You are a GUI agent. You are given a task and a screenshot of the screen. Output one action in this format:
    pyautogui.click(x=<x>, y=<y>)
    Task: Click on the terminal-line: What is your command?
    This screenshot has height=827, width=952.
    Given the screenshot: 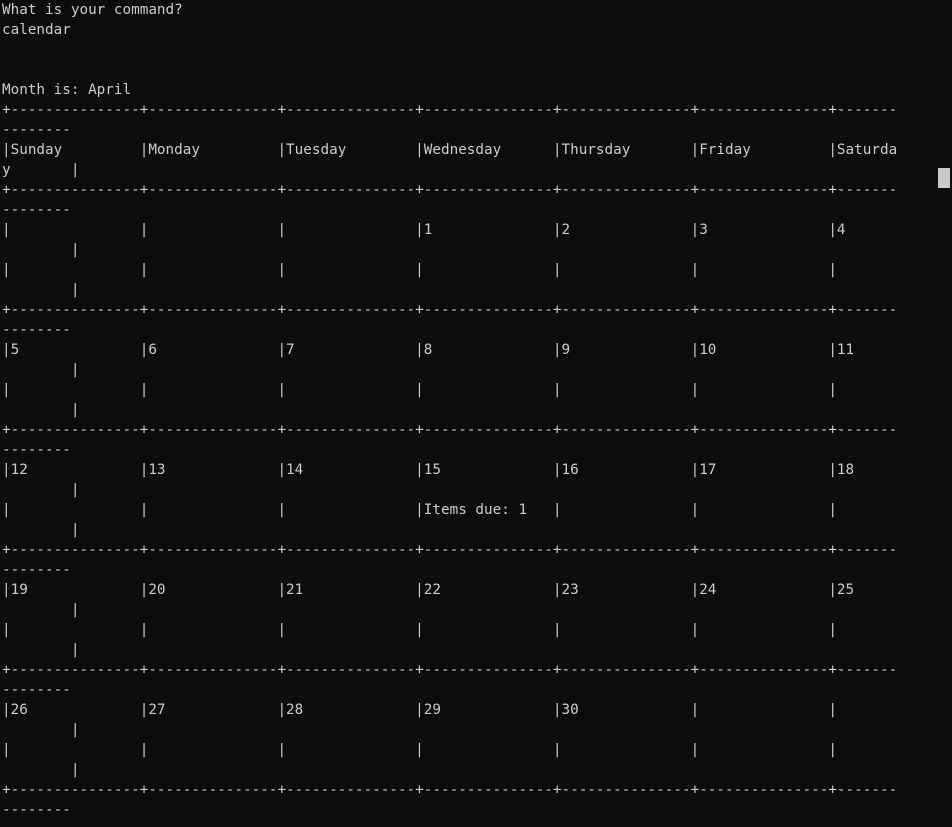 What is the action you would take?
    pyautogui.click(x=92, y=10)
    